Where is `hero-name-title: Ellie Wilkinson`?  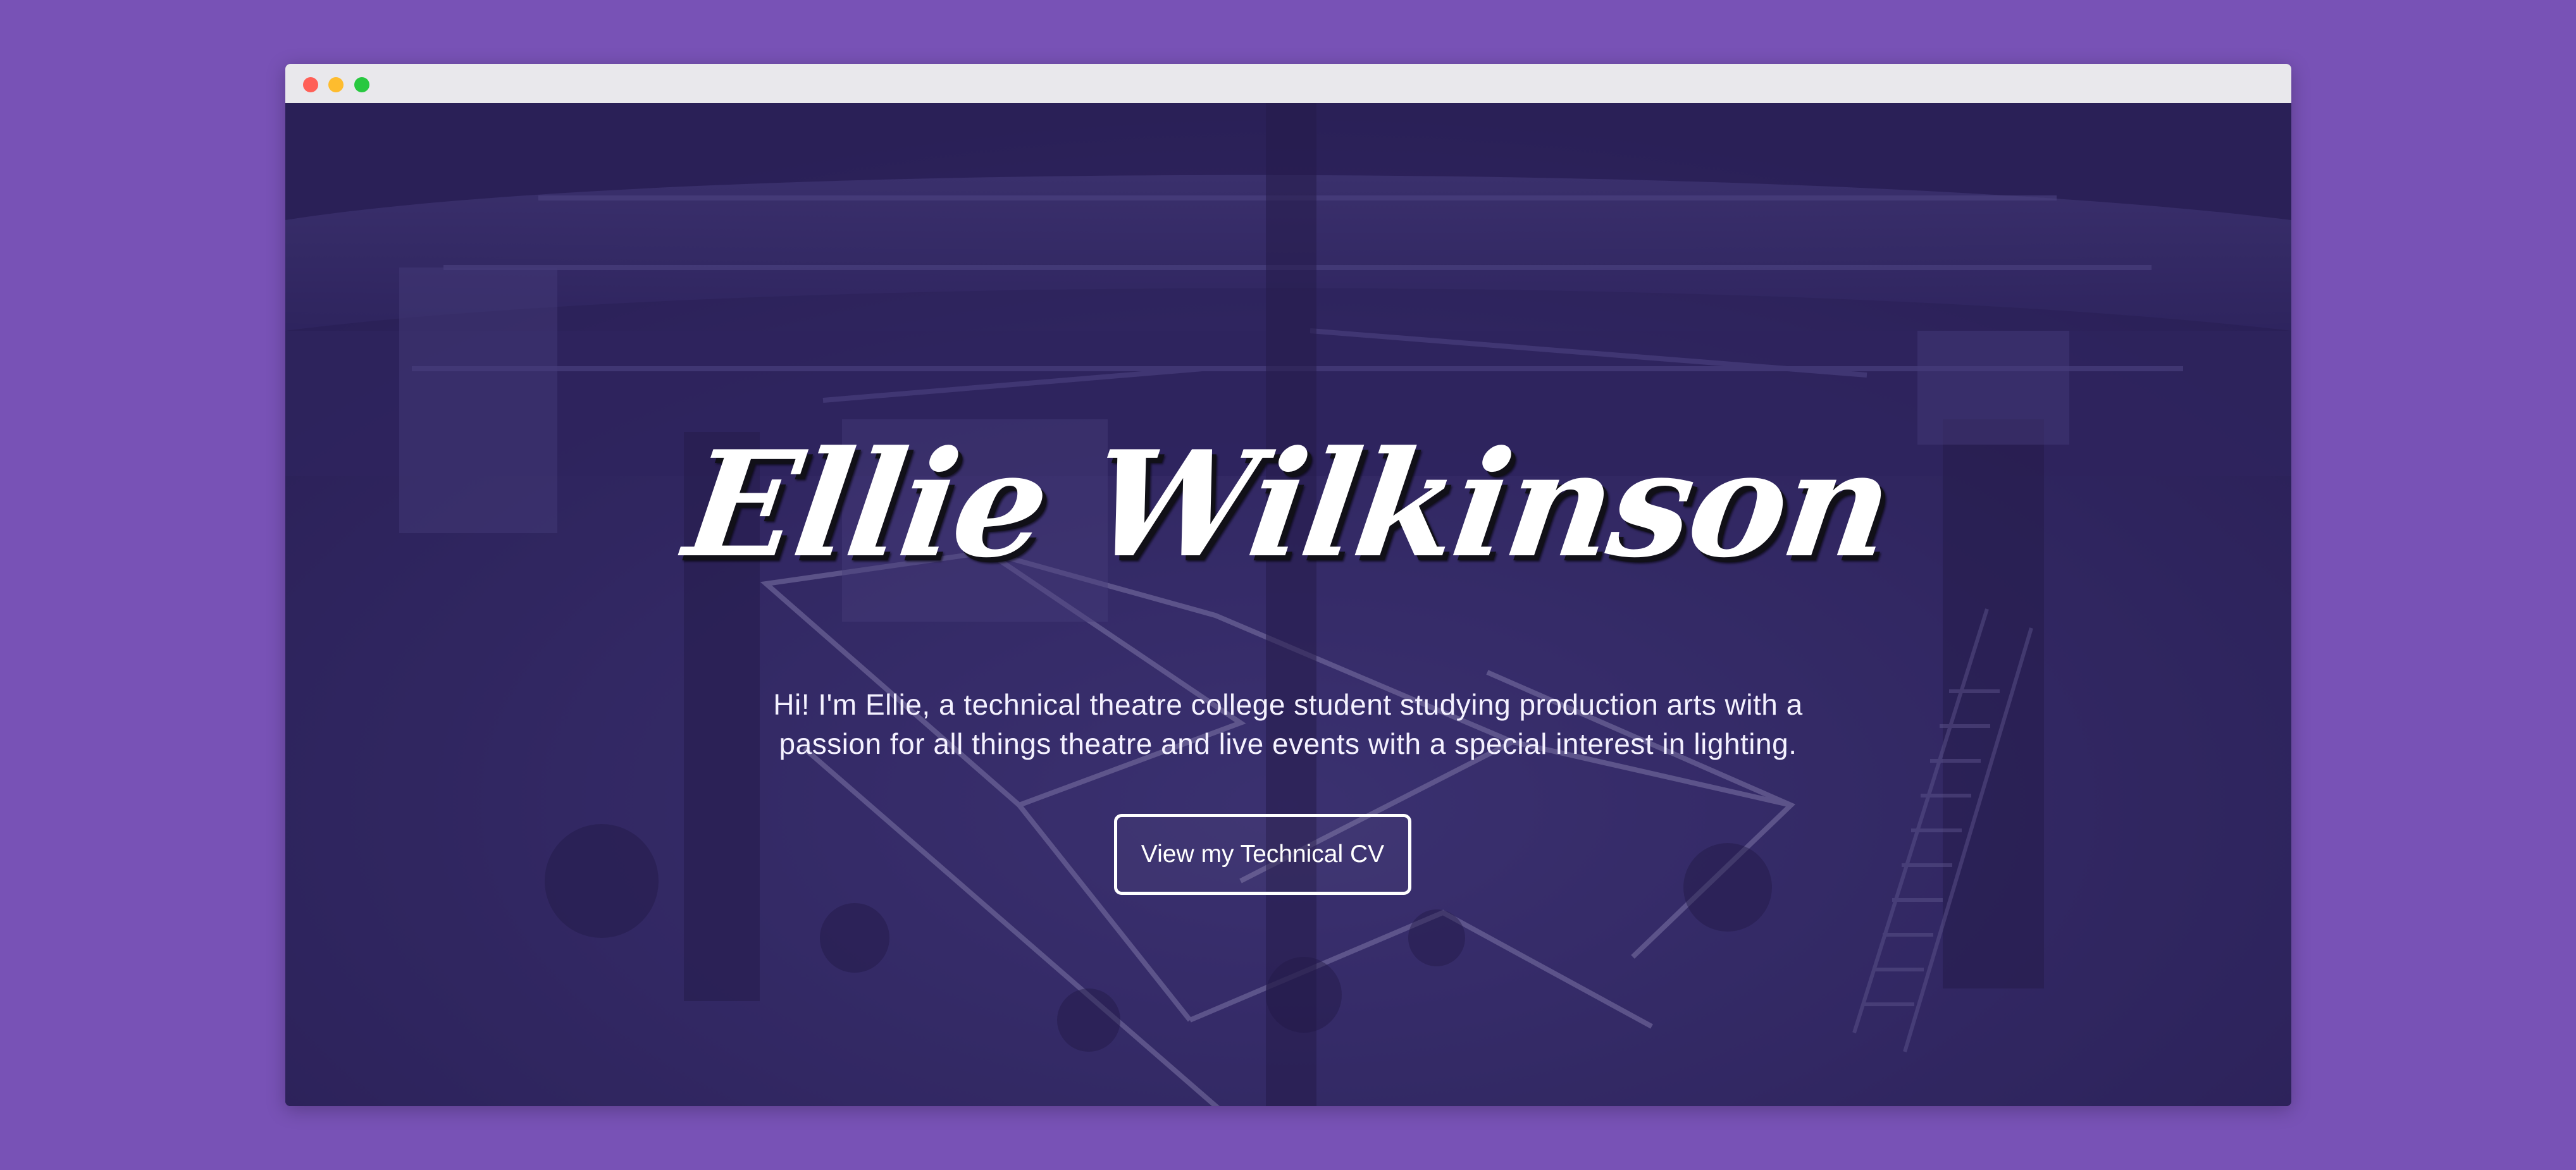
hero-name-title: Ellie Wilkinson is located at coordinates (1288, 504).